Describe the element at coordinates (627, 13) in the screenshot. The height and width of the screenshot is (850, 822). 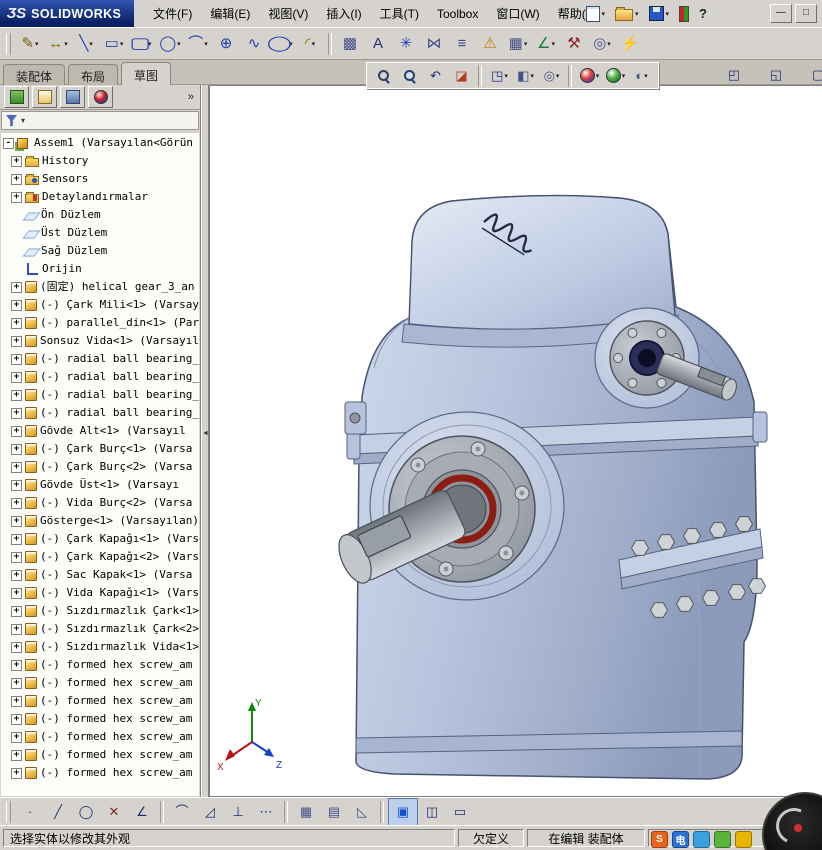
I see `open-button: ▾` at that location.